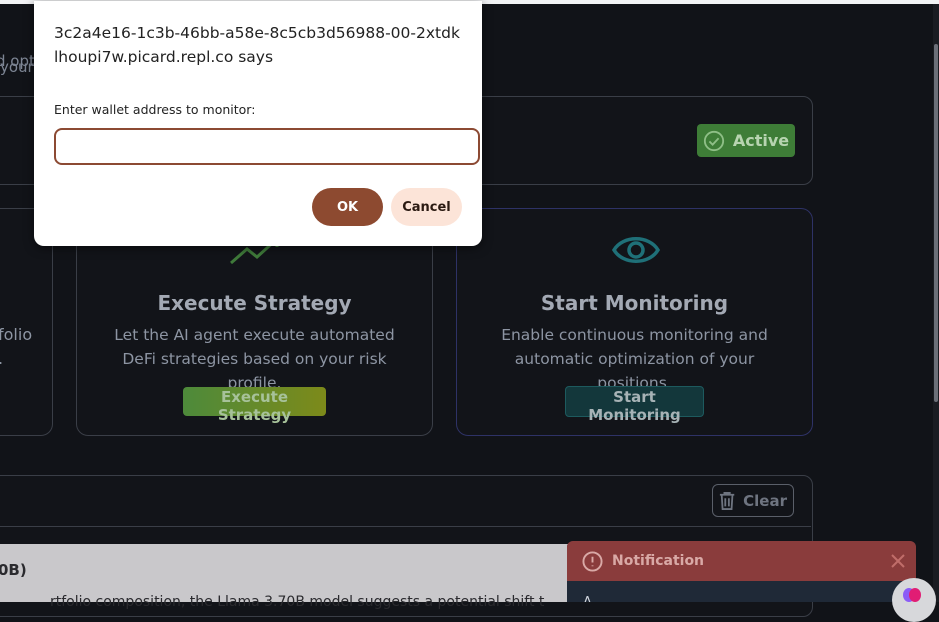 This screenshot has height=622, width=939. I want to click on portfolio-card-text-fragment-2: ., so click(1, 358).